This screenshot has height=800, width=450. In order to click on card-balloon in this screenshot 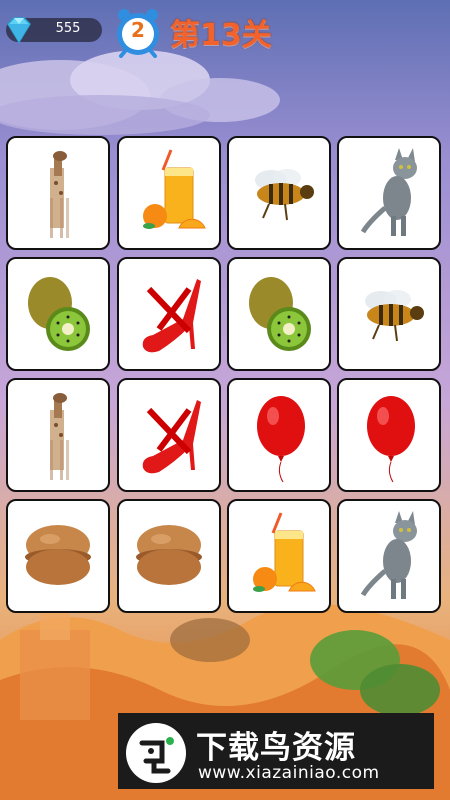, I will do `click(279, 435)`.